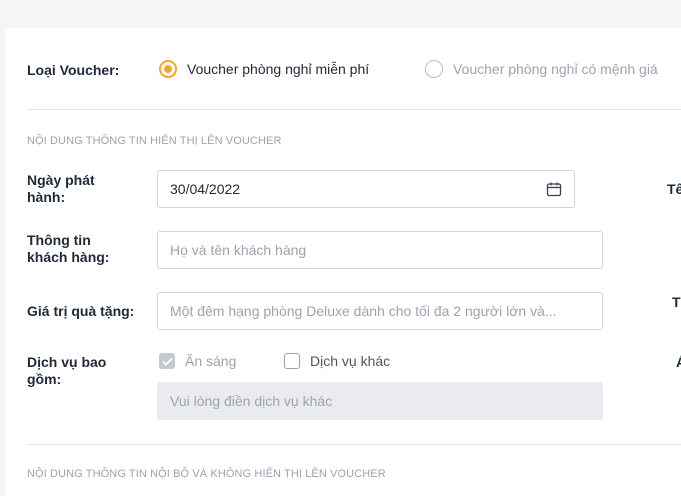 The width and height of the screenshot is (681, 496). What do you see at coordinates (238, 250) in the screenshot?
I see `customer-name-placeholder: Họ và tên khách hàng` at bounding box center [238, 250].